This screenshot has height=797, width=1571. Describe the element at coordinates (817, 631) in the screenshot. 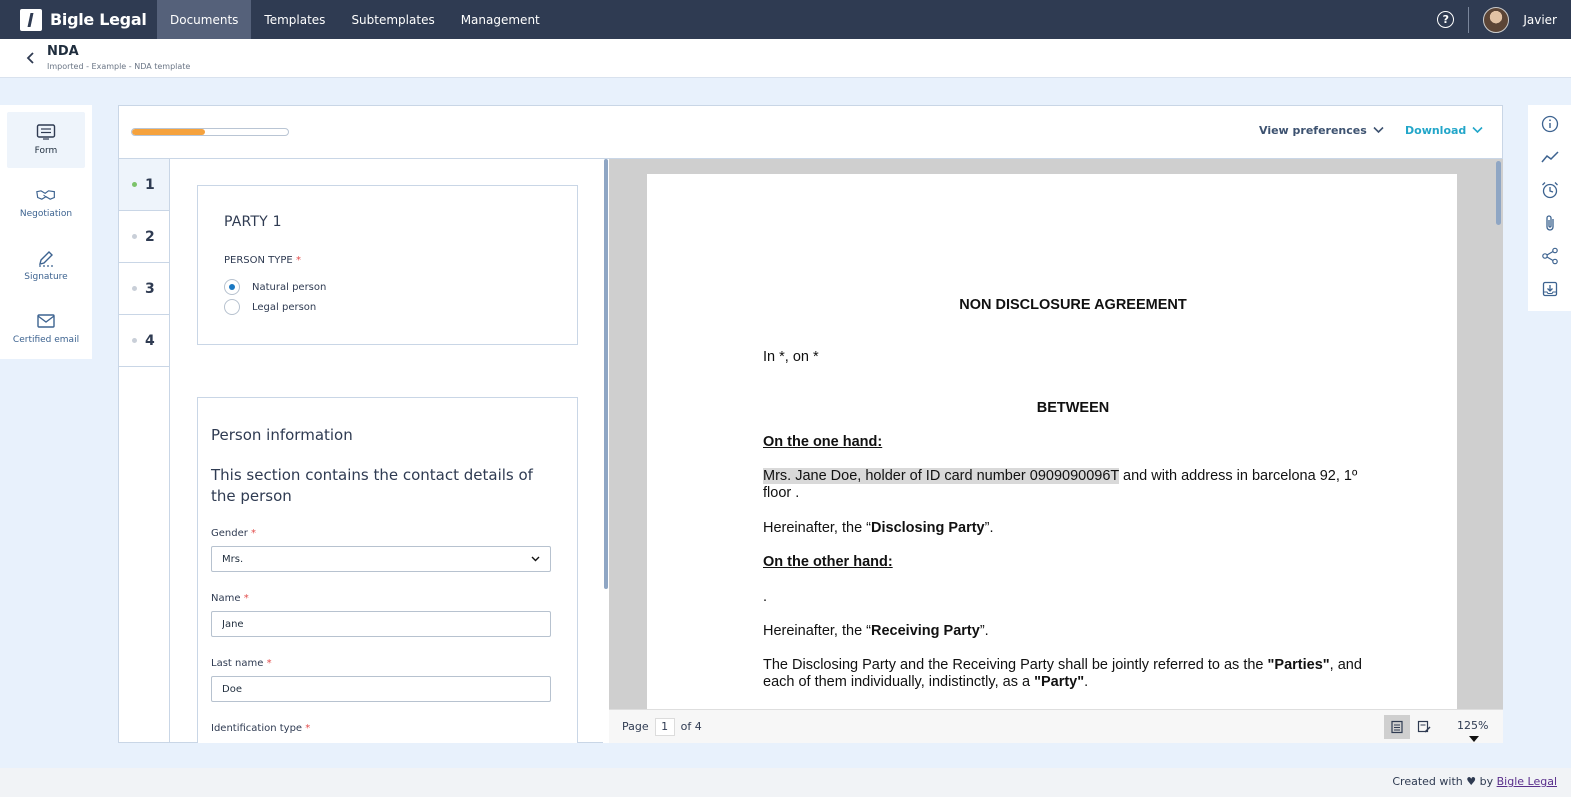

I see `doc-text: Hereinafter, the “` at that location.